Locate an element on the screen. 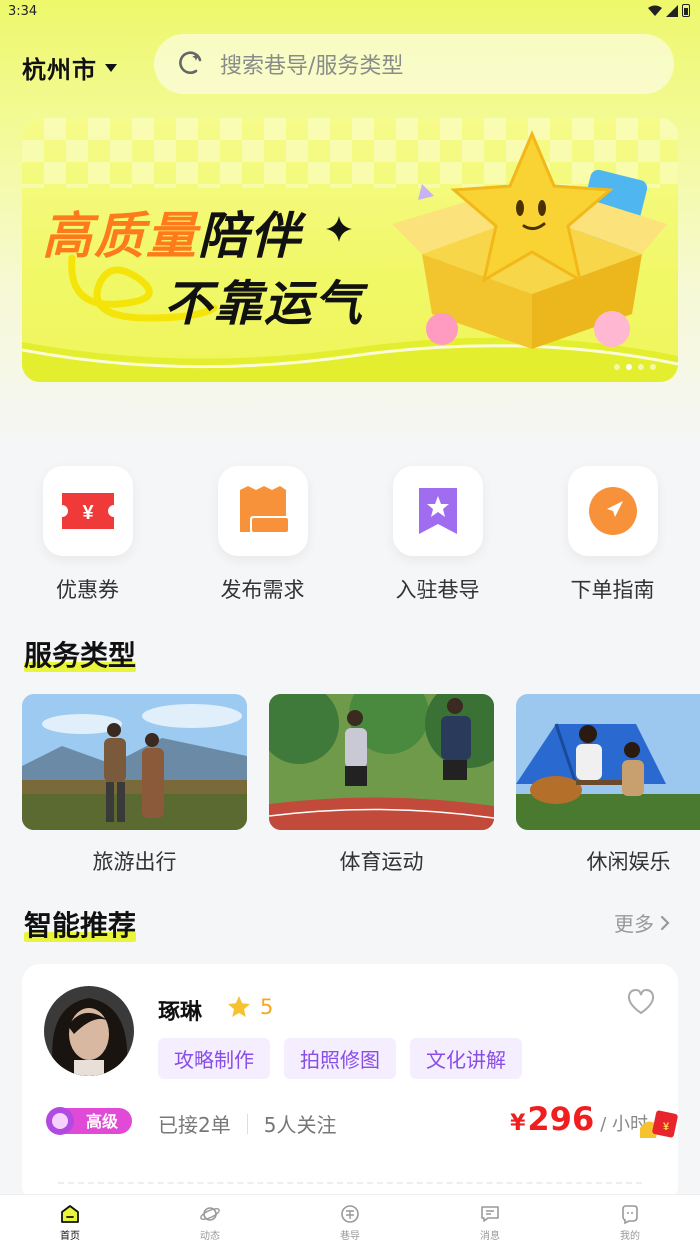  city-label: 杭州市 is located at coordinates (59, 70).